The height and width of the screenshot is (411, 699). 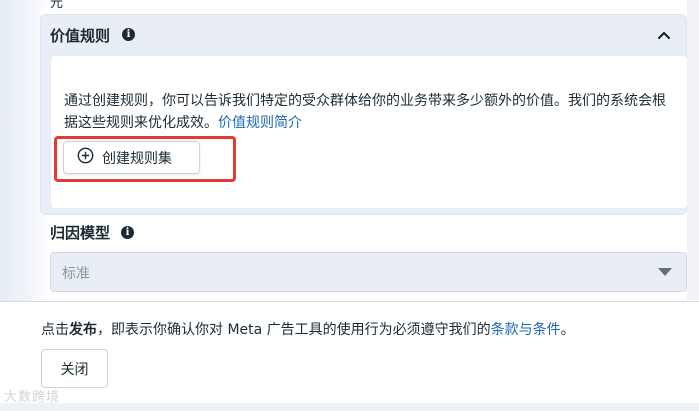 What do you see at coordinates (57, 5) in the screenshot?
I see `truncated-text: 元` at bounding box center [57, 5].